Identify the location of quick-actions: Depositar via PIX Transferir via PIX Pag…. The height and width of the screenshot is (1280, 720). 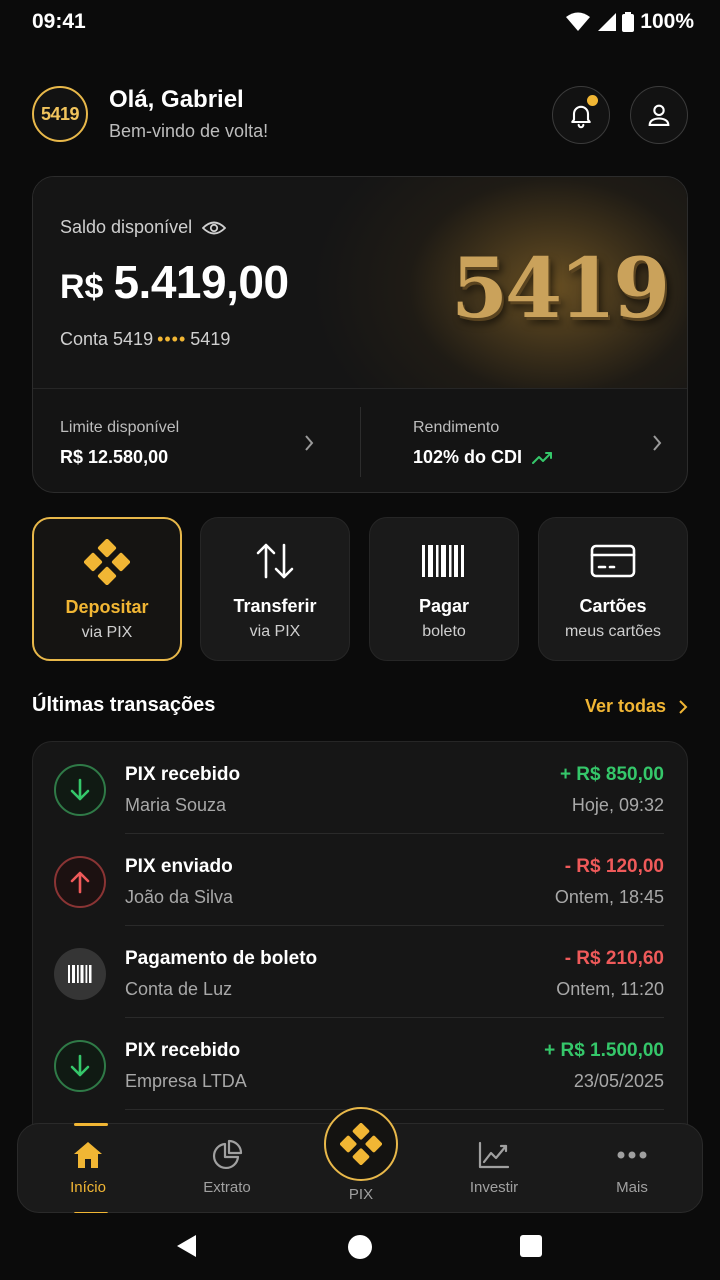
(360, 589).